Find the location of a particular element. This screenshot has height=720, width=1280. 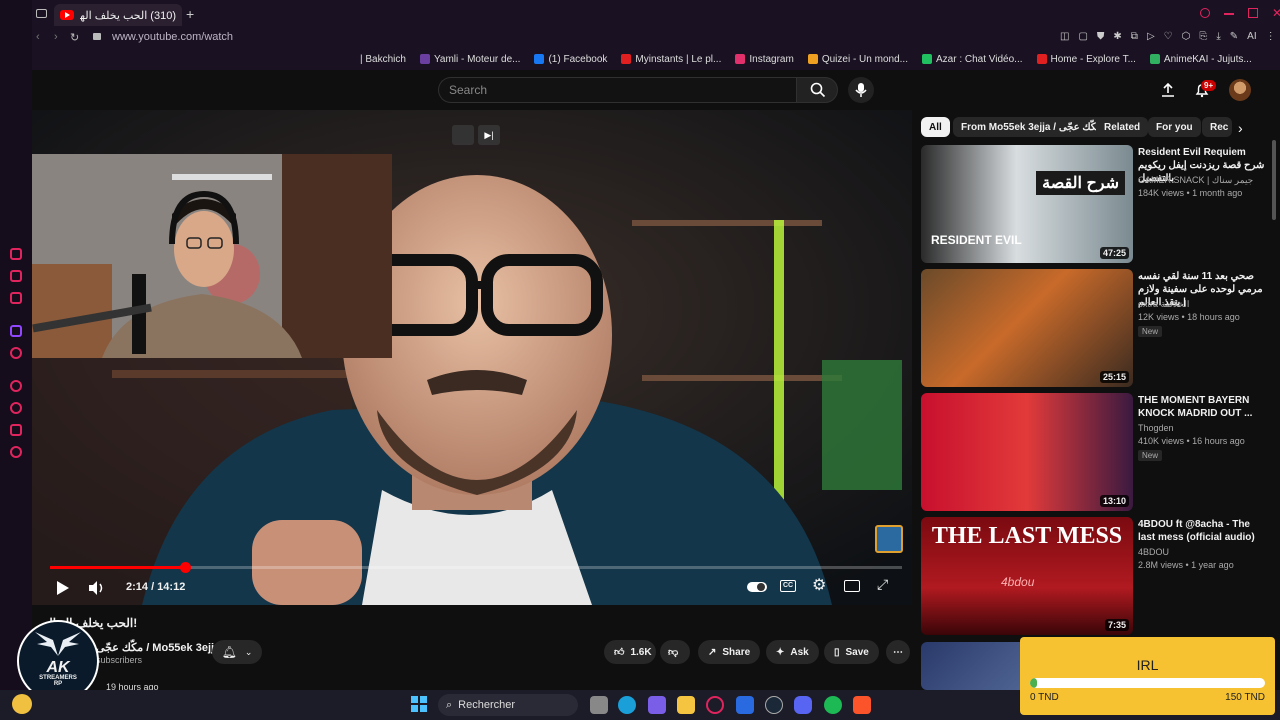

rec-thumbnail: THE LAST MESS 4bdou 7:35 is located at coordinates (1027, 576).